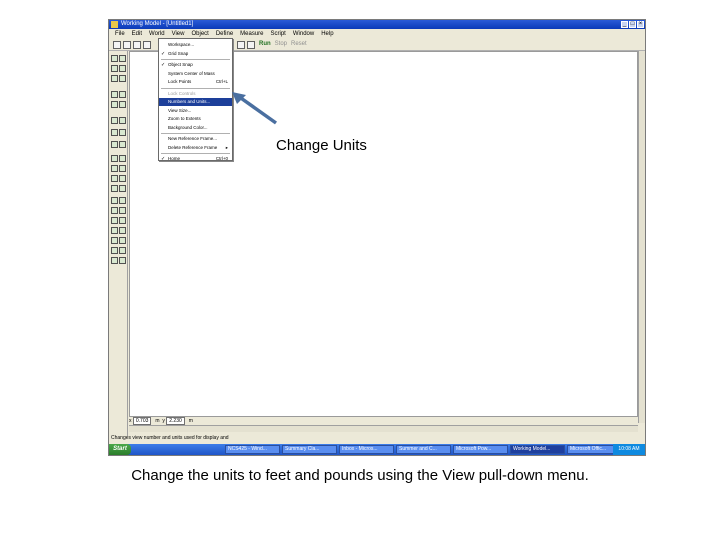  Describe the element at coordinates (195, 119) in the screenshot. I see `view-menu-item: Zoom to Extents` at that location.